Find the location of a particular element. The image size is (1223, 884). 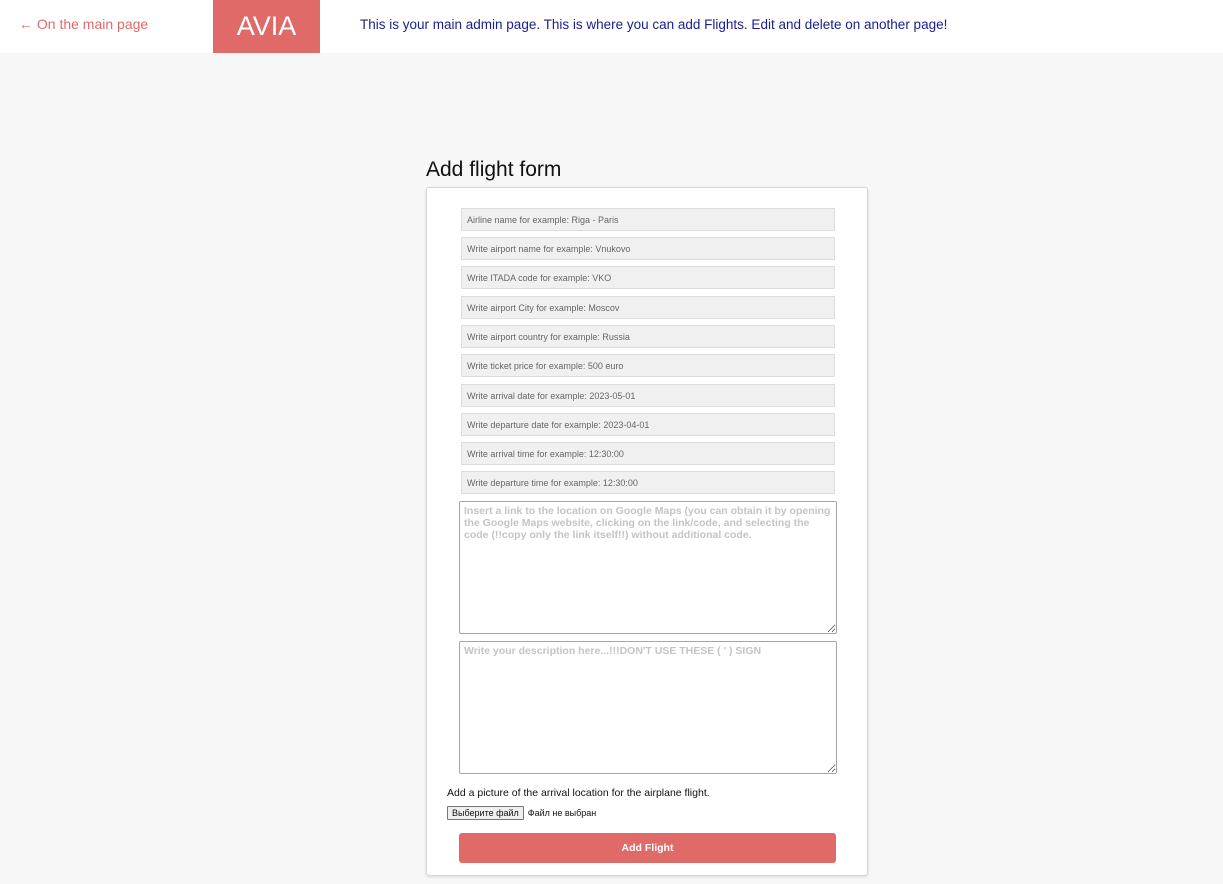

description-textarea is located at coordinates (648, 707).